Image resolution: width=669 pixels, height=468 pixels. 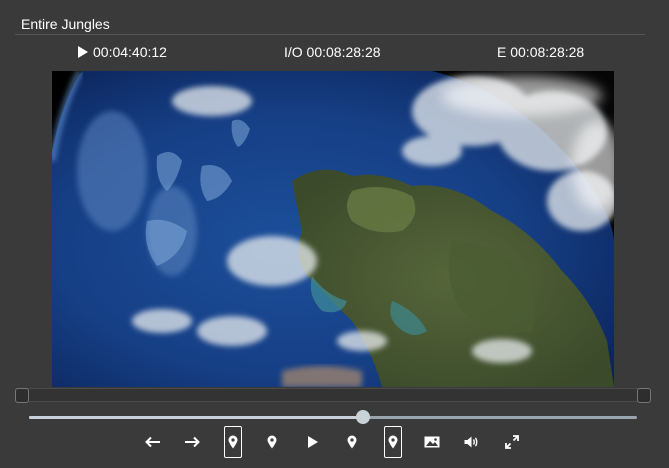 I want to click on expand-icon, so click(x=512, y=442).